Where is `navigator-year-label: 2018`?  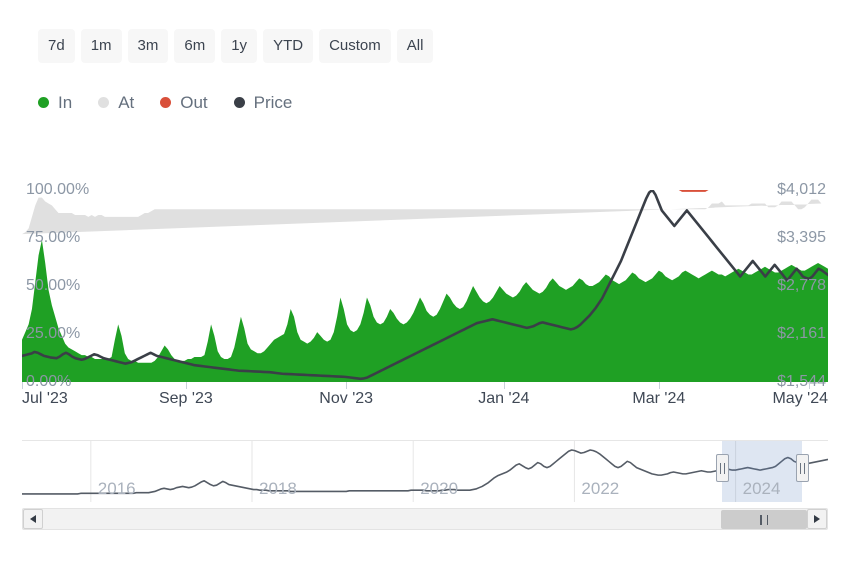
navigator-year-label: 2018 is located at coordinates (278, 488).